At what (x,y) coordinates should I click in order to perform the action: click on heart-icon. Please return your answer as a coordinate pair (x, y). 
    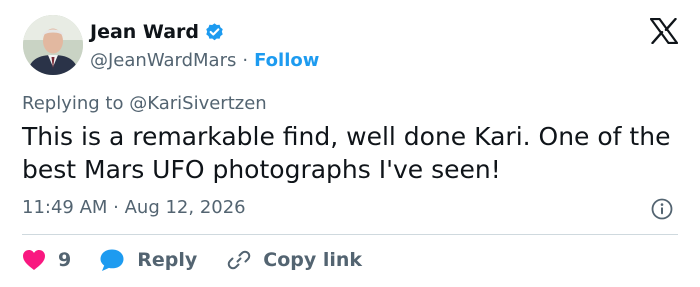
    Looking at the image, I should click on (34, 260).